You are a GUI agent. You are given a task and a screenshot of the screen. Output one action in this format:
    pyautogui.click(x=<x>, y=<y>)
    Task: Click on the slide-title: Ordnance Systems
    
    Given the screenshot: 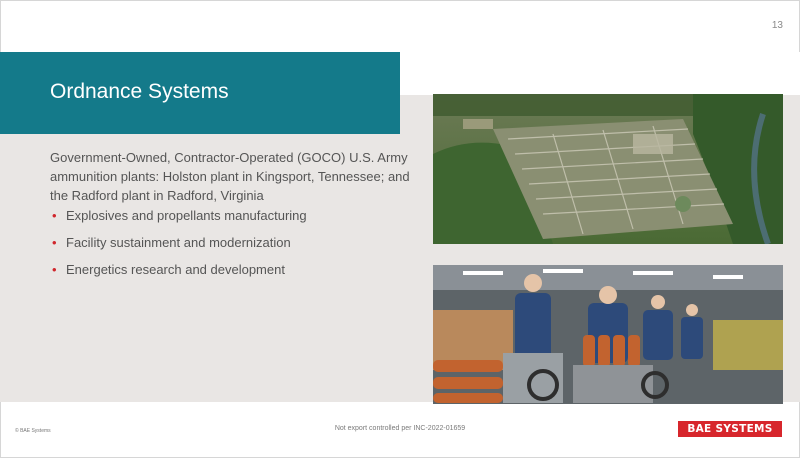 What is the action you would take?
    pyautogui.click(x=139, y=91)
    